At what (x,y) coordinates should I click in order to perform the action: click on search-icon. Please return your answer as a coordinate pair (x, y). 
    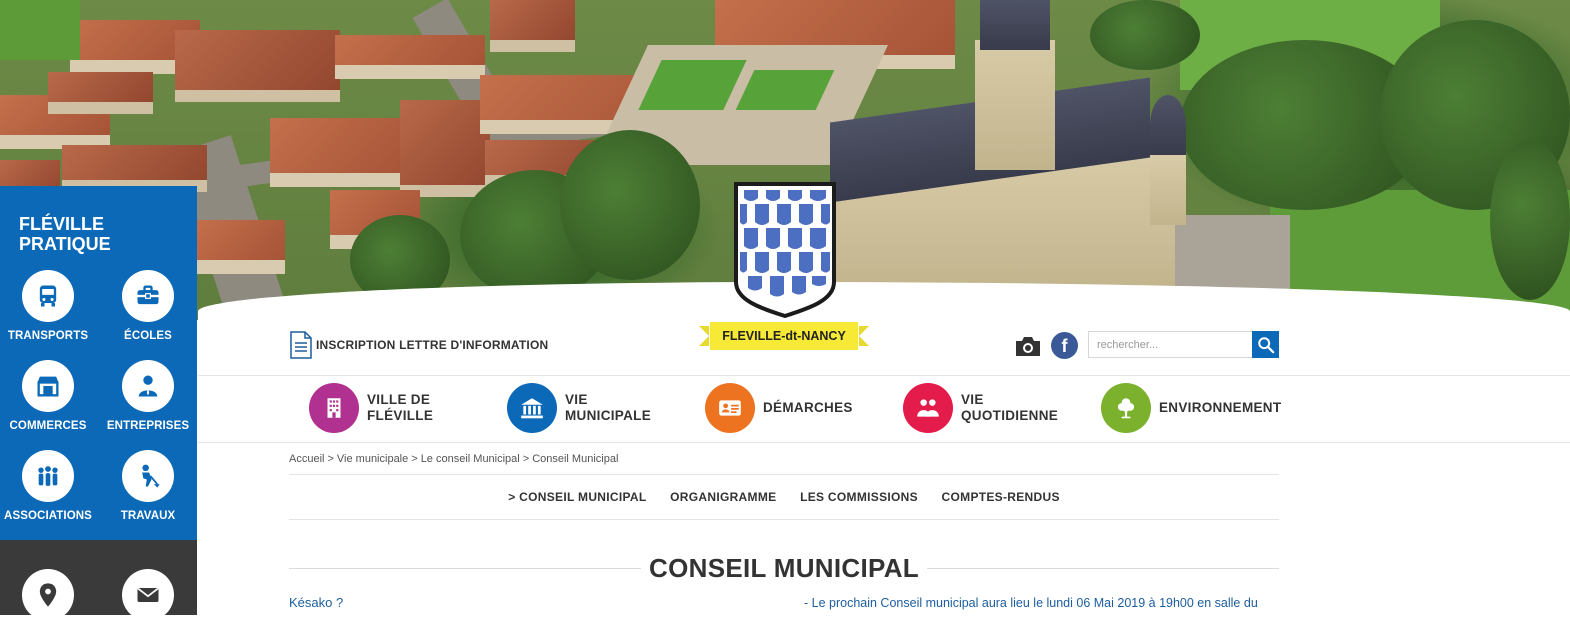
    Looking at the image, I should click on (1265, 344).